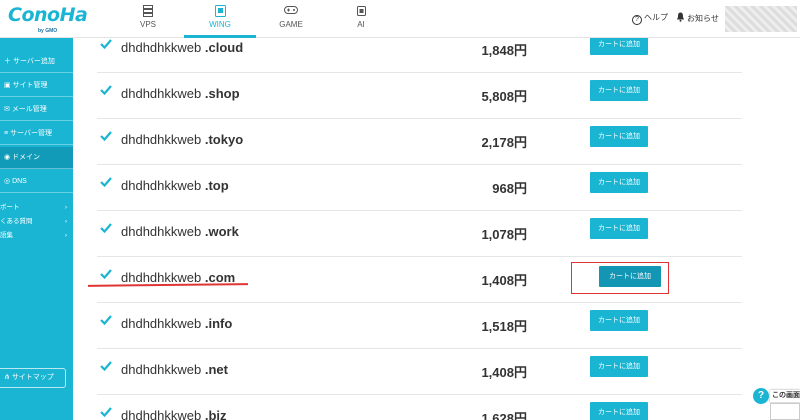  What do you see at coordinates (8, 377) in the screenshot?
I see `sitemap-icon: ⋔` at bounding box center [8, 377].